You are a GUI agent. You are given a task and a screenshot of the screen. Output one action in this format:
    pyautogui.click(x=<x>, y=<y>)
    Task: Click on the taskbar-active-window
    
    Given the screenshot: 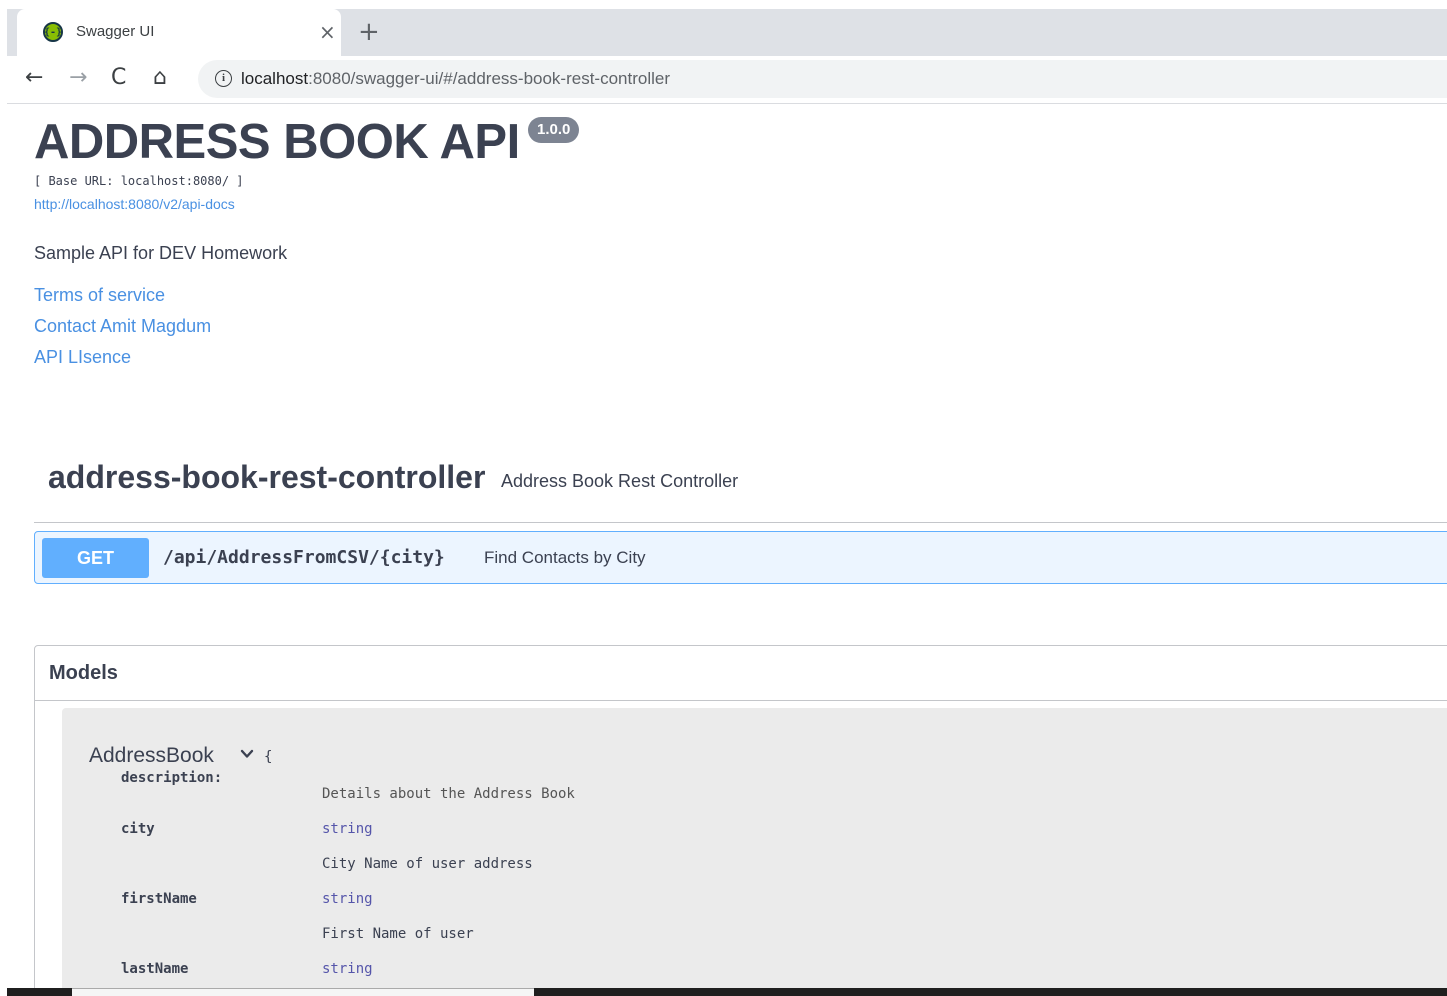 What is the action you would take?
    pyautogui.click(x=303, y=992)
    